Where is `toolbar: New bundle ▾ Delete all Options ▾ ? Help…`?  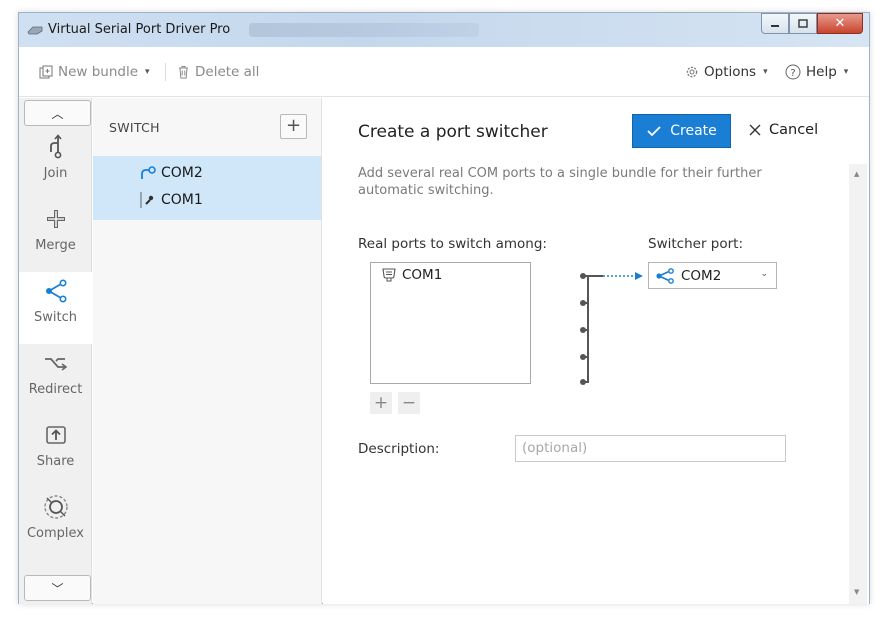
toolbar: New bundle ▾ Delete all Options ▾ ? Help… is located at coordinates (444, 72).